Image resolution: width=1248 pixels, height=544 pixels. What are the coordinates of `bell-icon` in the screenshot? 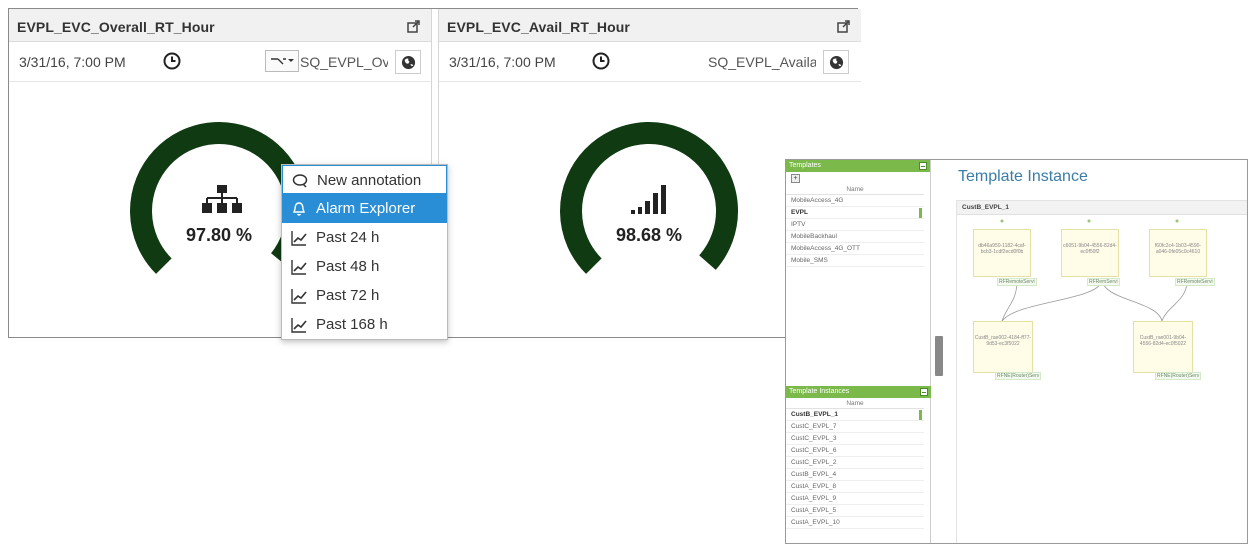 It's located at (299, 209).